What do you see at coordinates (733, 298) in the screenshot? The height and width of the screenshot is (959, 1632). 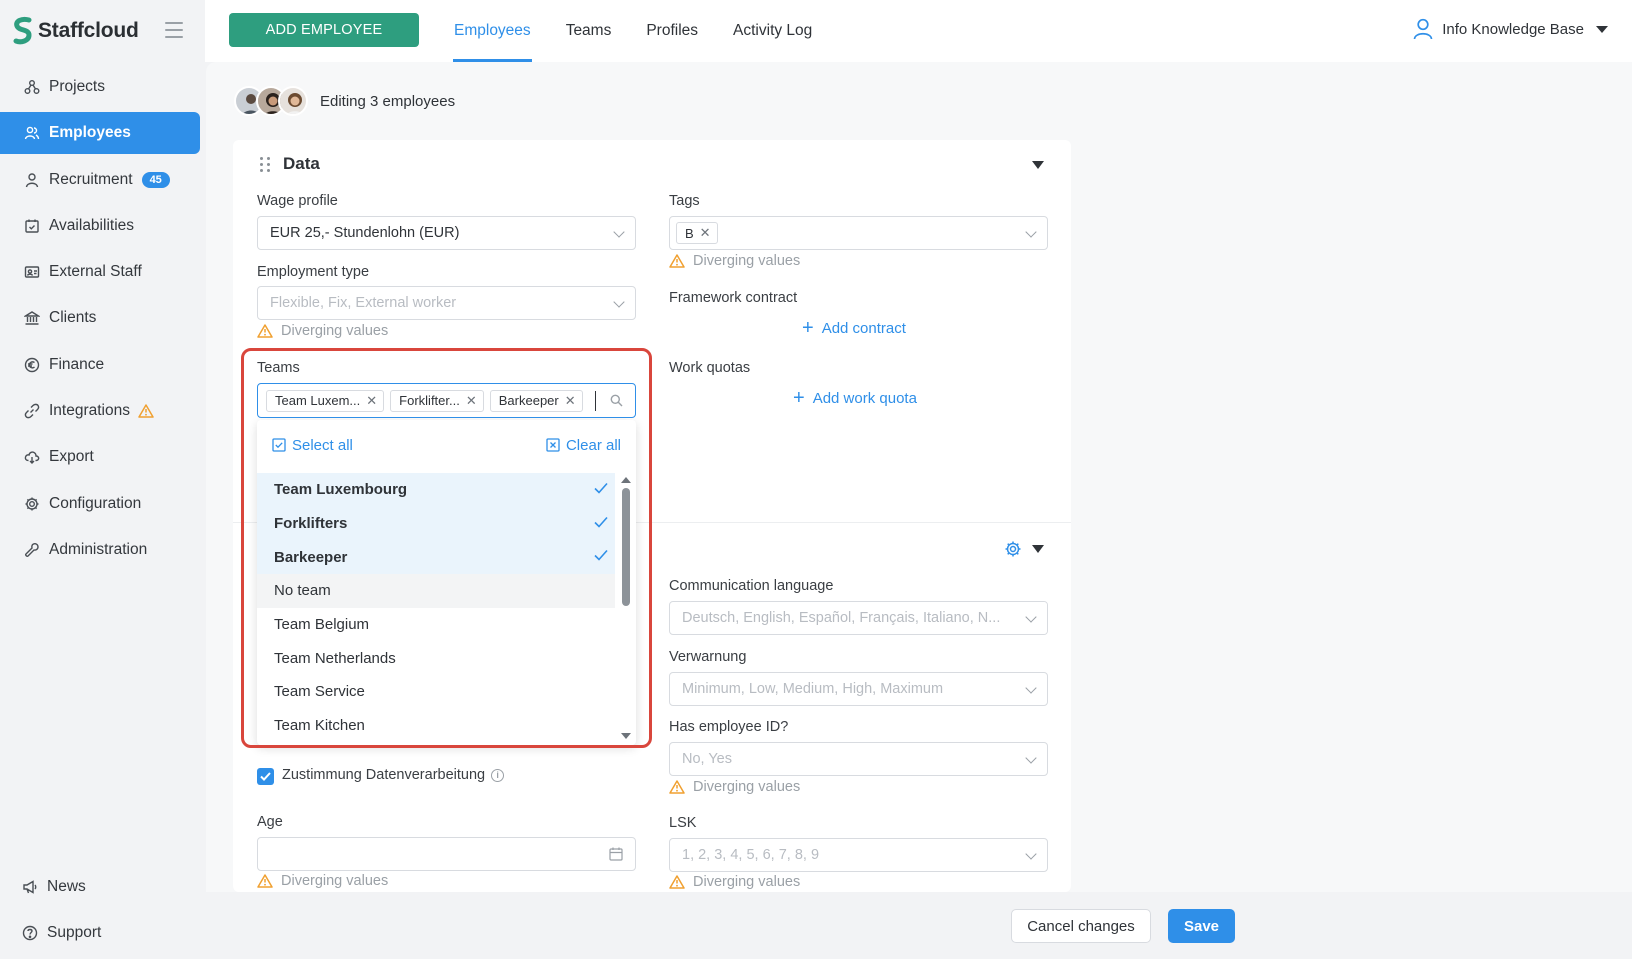 I see `framework-contract-label: Framework contract` at bounding box center [733, 298].